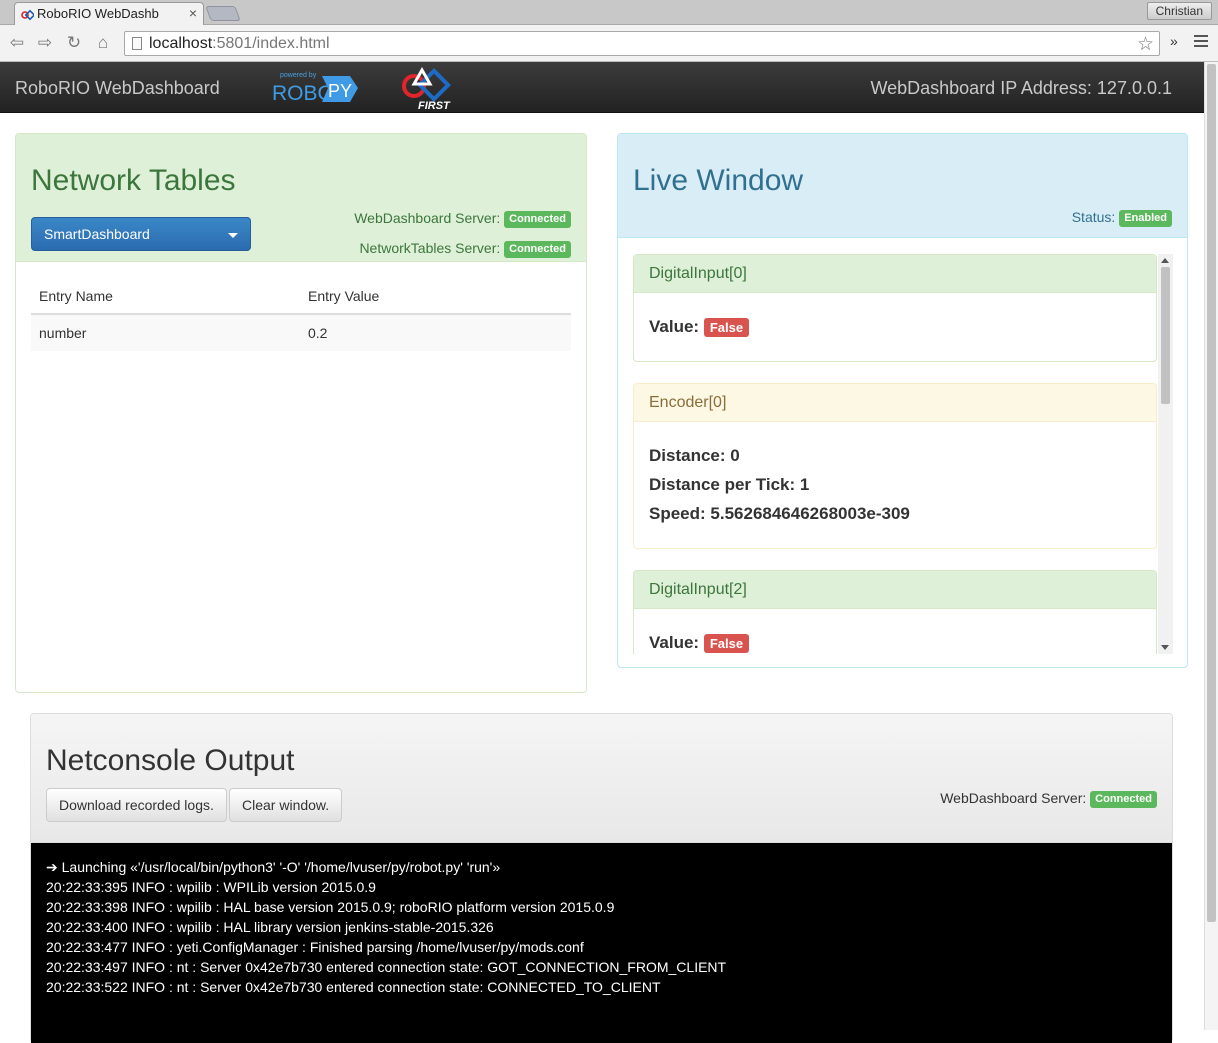 The height and width of the screenshot is (1043, 1218). I want to click on first-favicon-icon, so click(27, 15).